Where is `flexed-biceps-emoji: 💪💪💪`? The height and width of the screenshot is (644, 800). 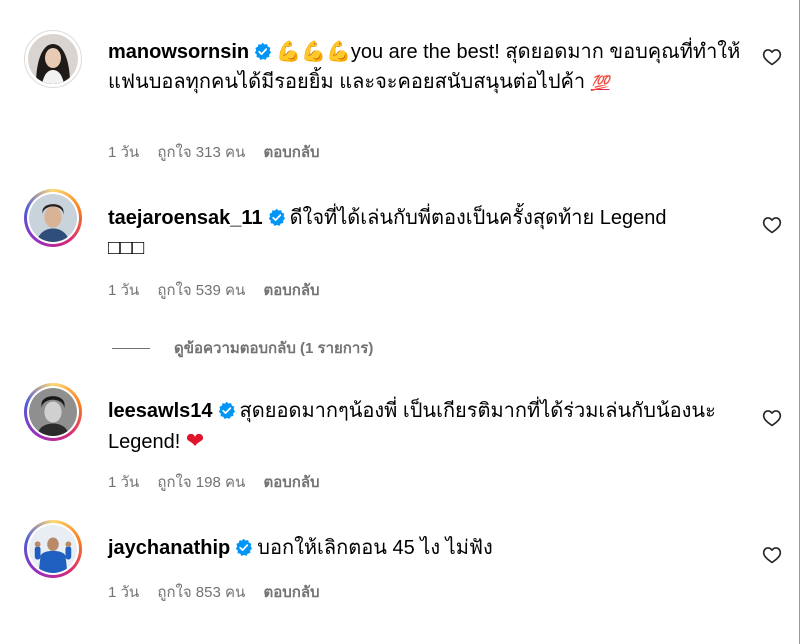
flexed-biceps-emoji: 💪💪💪 is located at coordinates (313, 52).